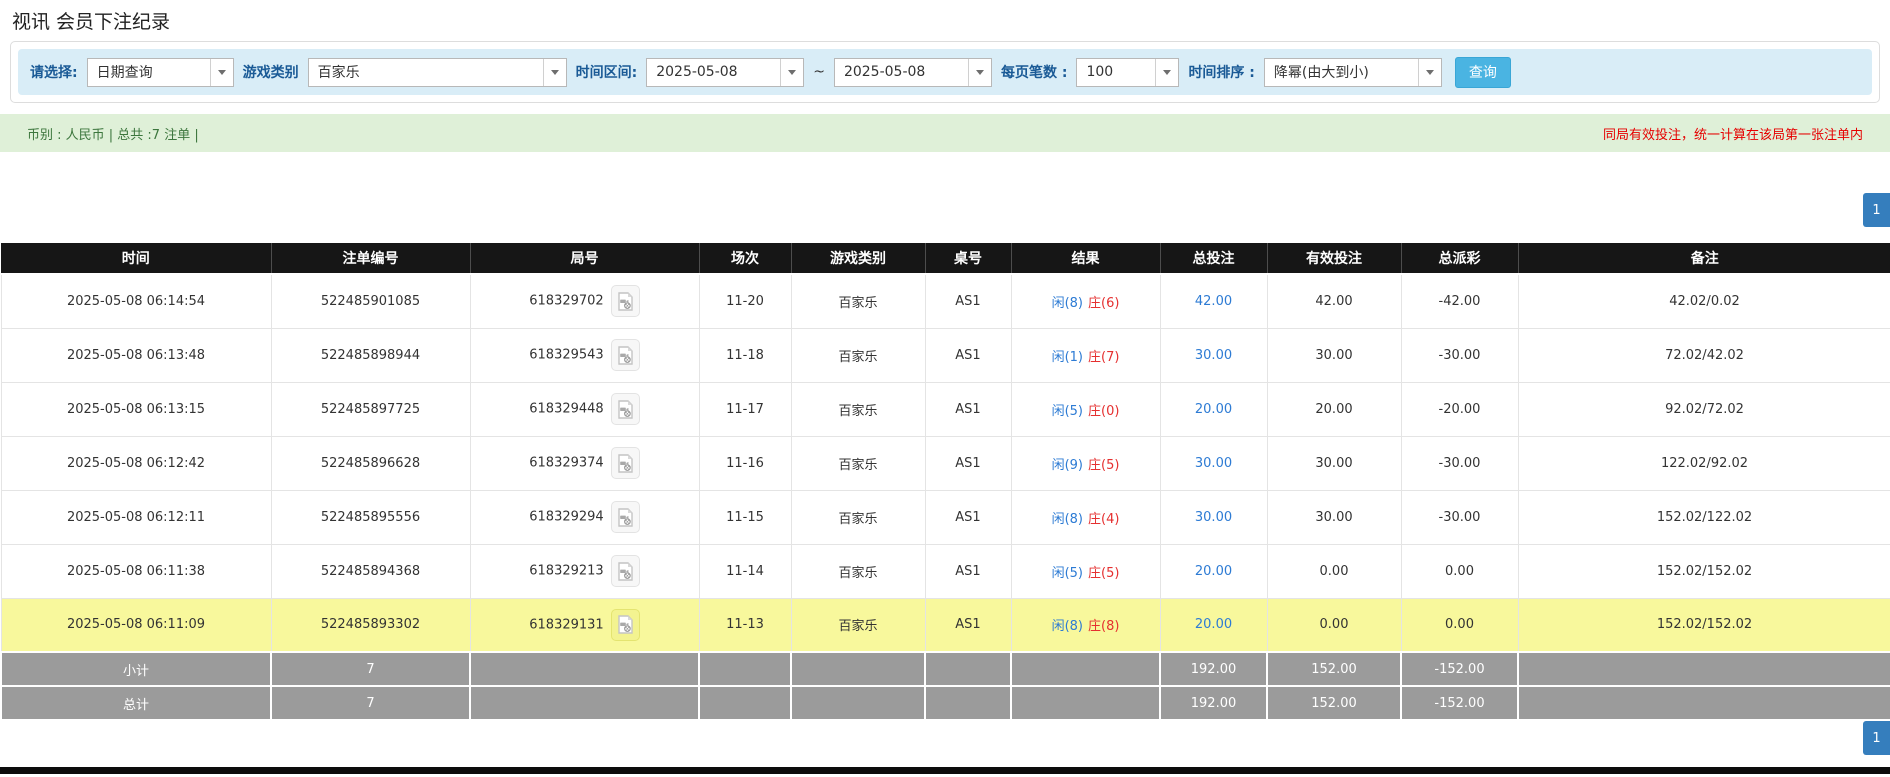  I want to click on result-banker: 庄(7), so click(1104, 357).